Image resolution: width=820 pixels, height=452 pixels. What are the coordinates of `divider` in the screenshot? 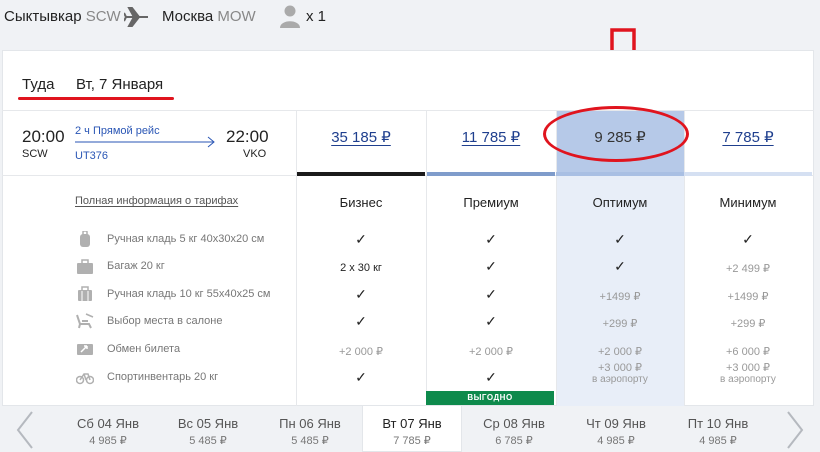 It's located at (408, 110).